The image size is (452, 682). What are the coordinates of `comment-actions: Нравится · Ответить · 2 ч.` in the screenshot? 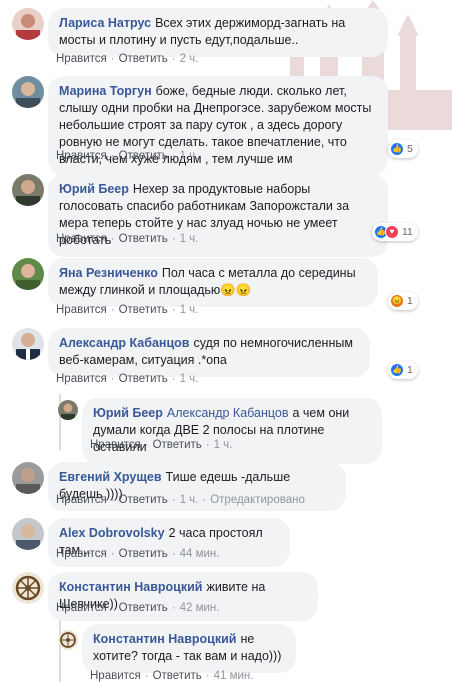 It's located at (127, 59).